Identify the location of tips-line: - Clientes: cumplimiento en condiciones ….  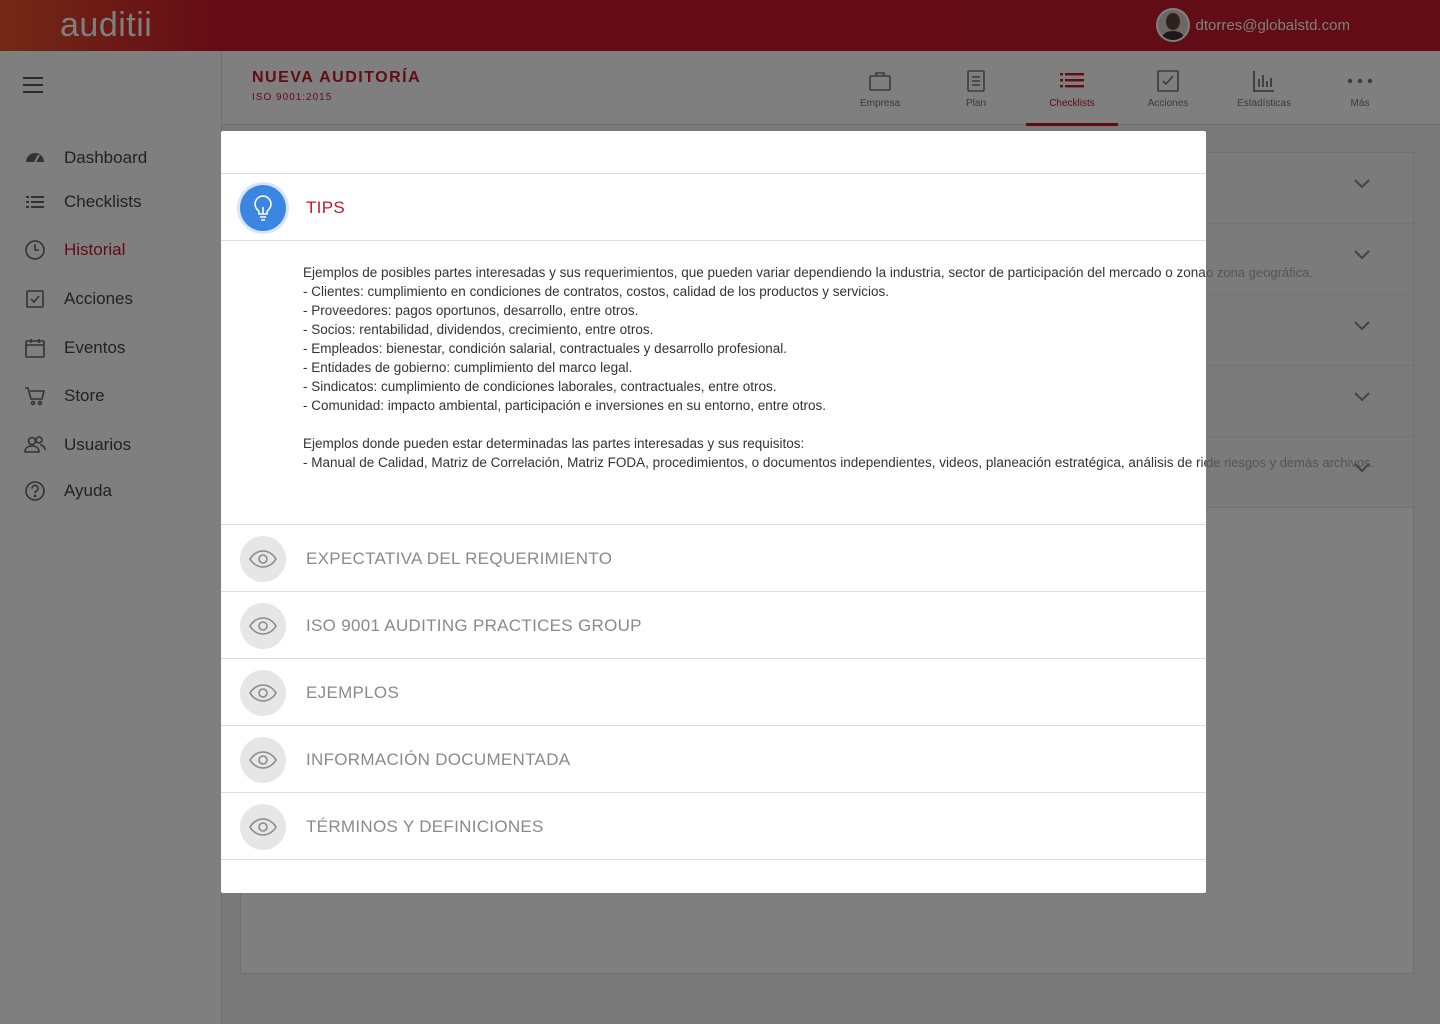
(596, 291).